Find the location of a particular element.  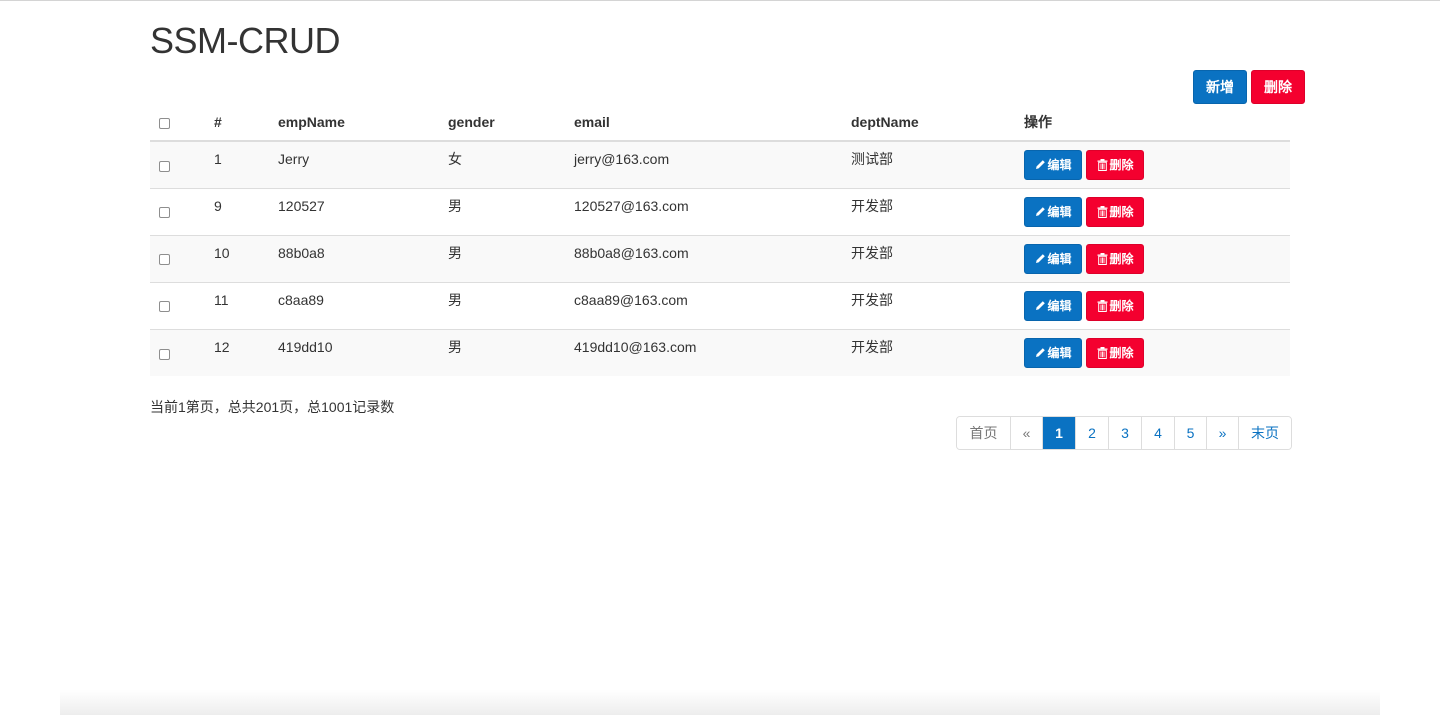

pagination-page-4: 4 is located at coordinates (1157, 433).